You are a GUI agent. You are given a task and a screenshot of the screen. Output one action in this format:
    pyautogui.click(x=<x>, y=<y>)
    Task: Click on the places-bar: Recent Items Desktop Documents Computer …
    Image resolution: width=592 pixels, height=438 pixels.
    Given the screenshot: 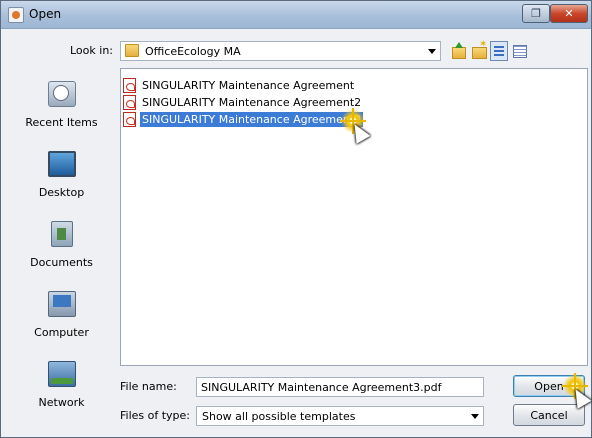 What is the action you would take?
    pyautogui.click(x=61, y=249)
    